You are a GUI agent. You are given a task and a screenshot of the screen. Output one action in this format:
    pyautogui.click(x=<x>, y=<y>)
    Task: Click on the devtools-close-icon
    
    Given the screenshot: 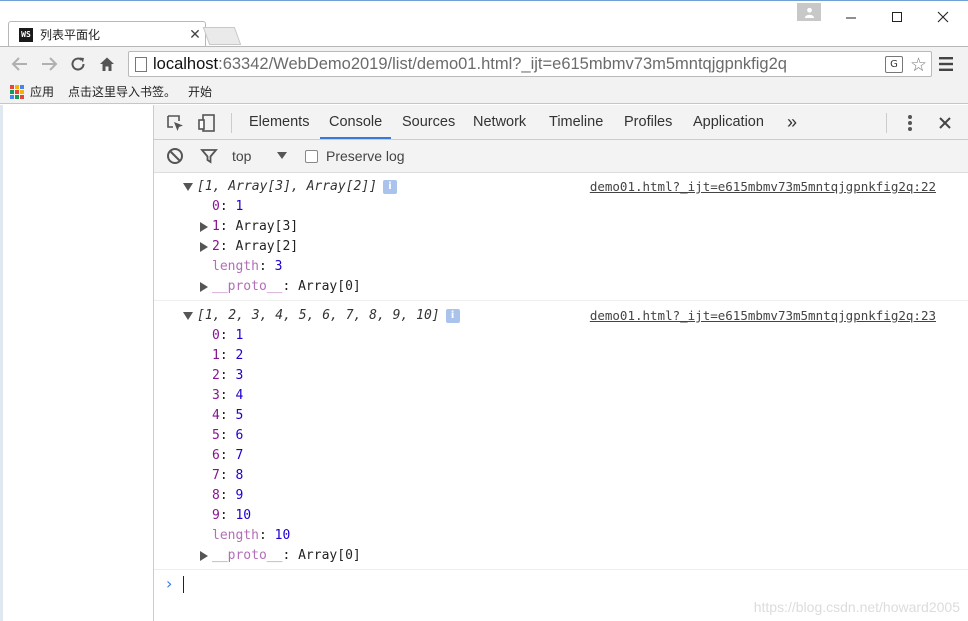 What is the action you would take?
    pyautogui.click(x=945, y=123)
    